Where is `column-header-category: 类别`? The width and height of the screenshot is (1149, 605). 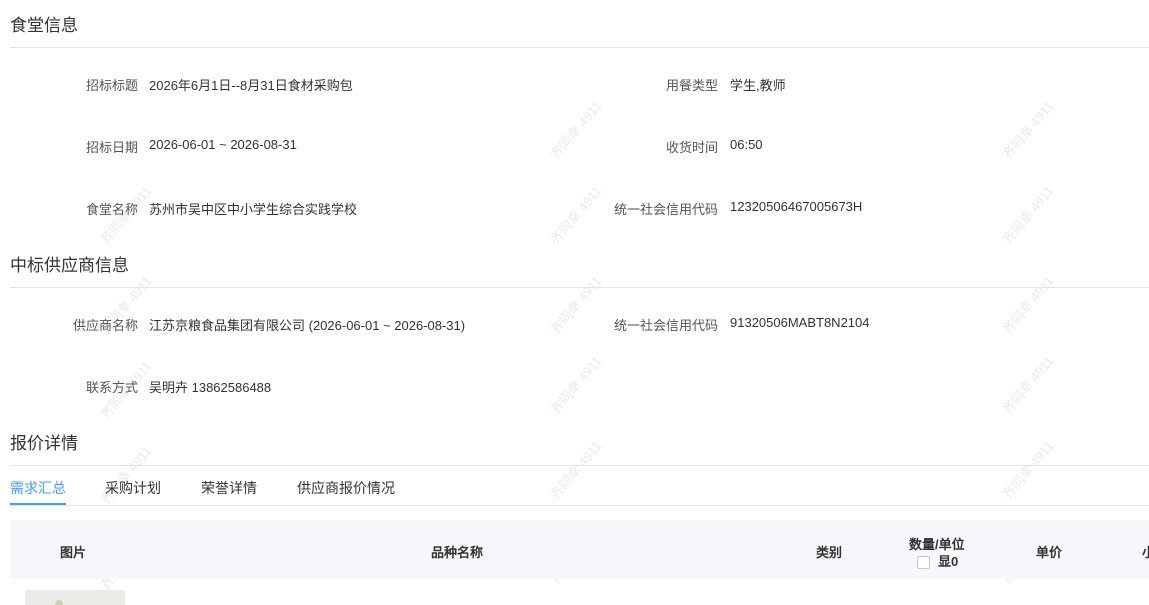
column-header-category: 类别 is located at coordinates (829, 552).